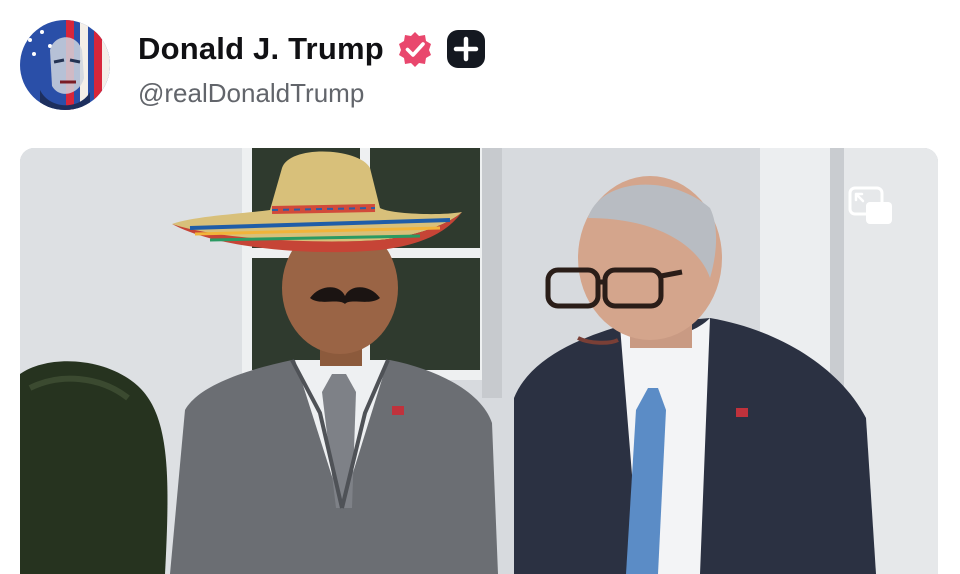 The height and width of the screenshot is (574, 960). Describe the element at coordinates (466, 49) in the screenshot. I see `plus-badge-icon` at that location.